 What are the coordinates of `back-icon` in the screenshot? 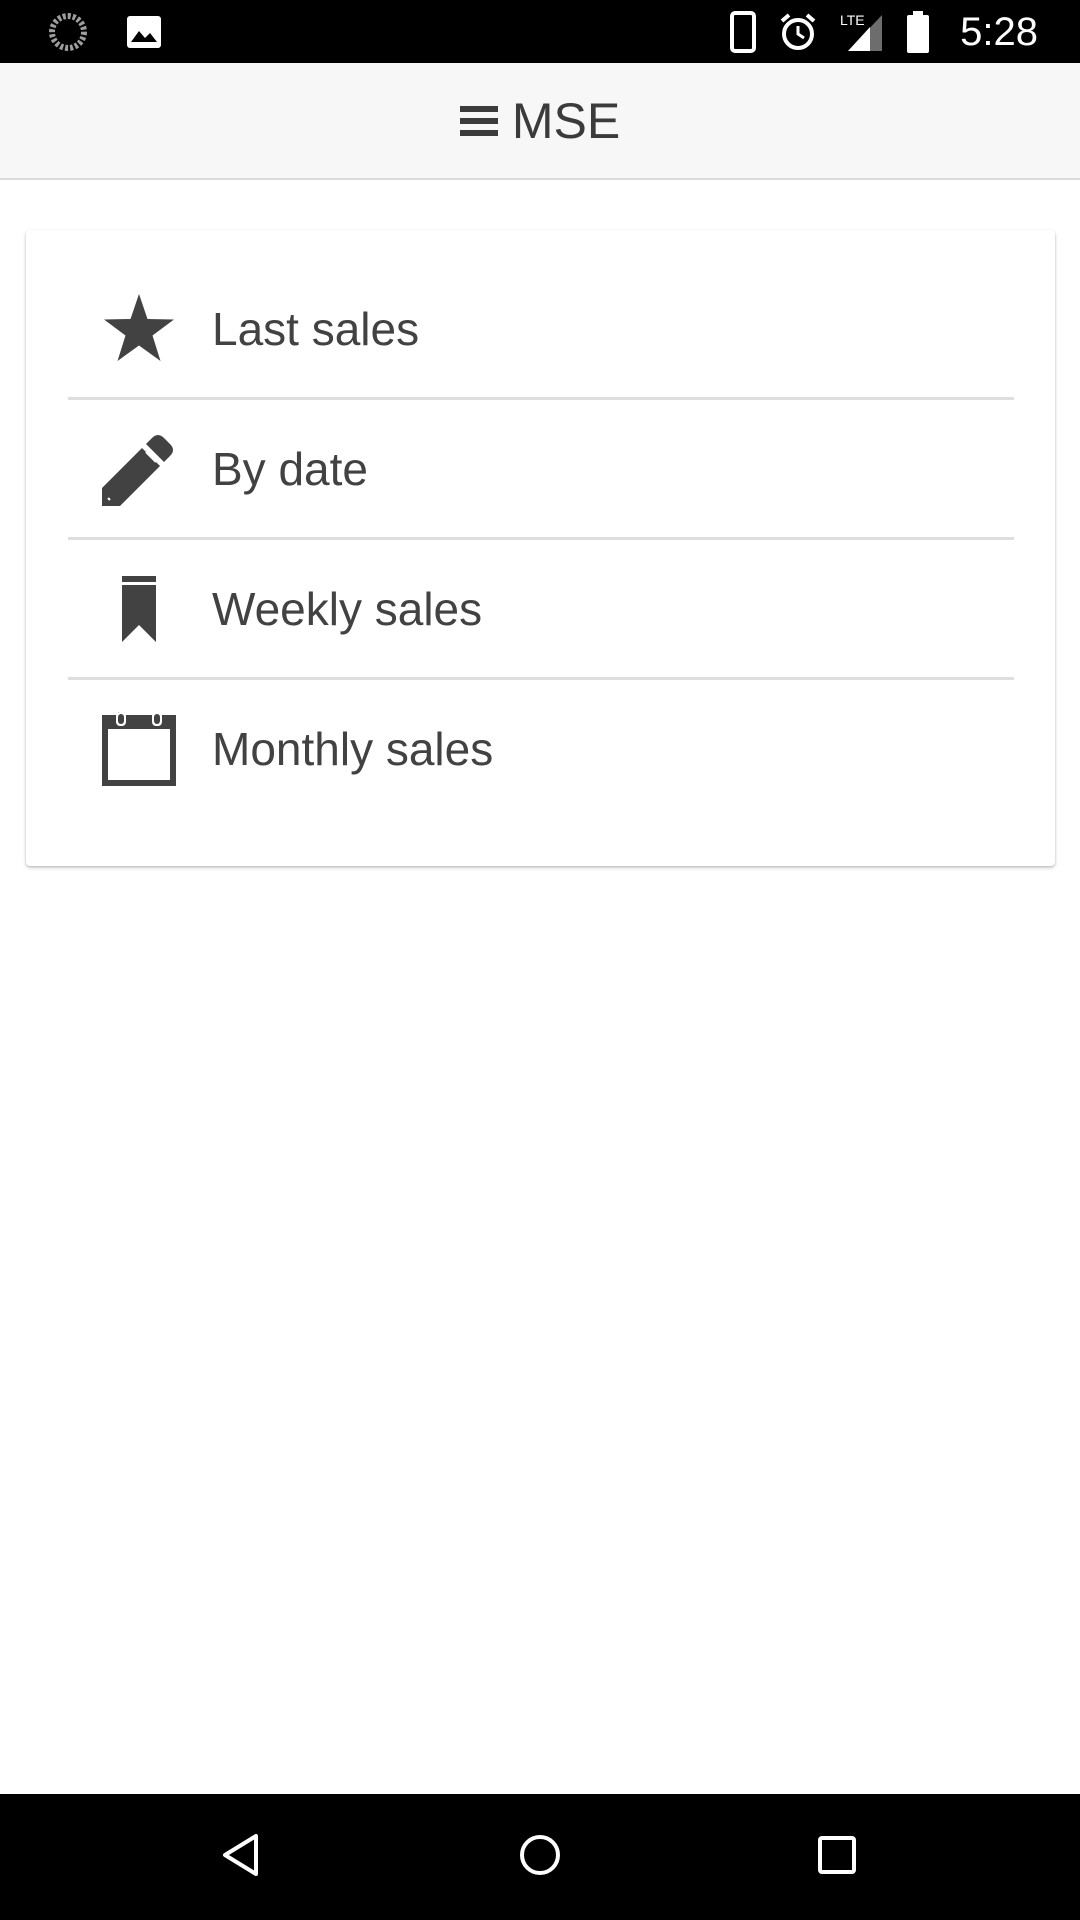 It's located at (241, 1857).